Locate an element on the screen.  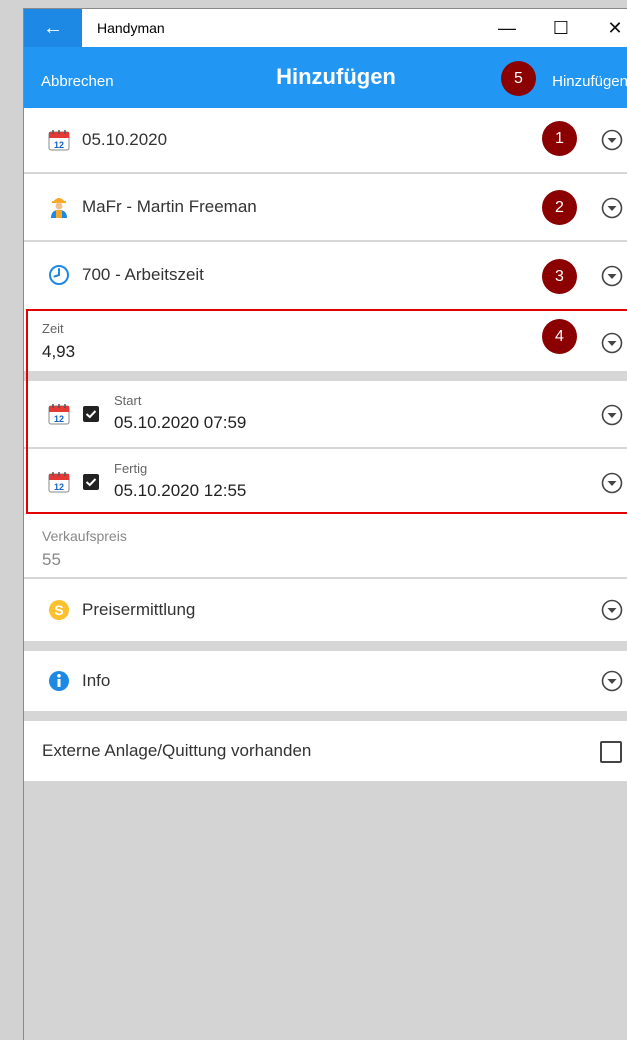
activity-row: 700 - Arbeitszeit 3 is located at coordinates (325, 275).